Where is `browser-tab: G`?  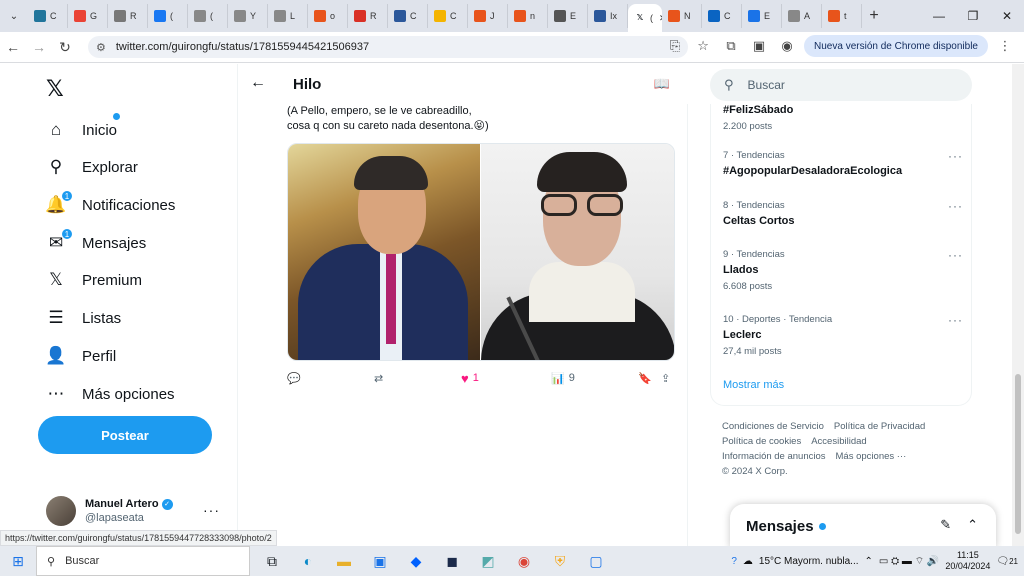
browser-tab: G is located at coordinates (88, 16).